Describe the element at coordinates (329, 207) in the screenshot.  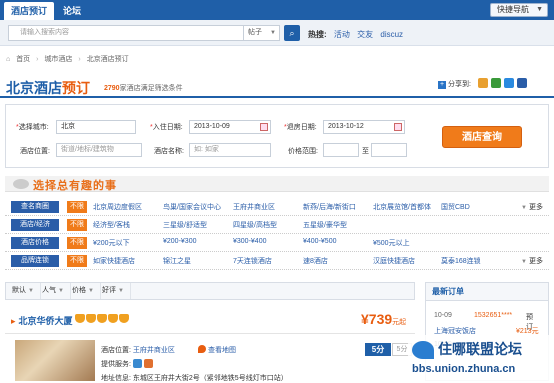
I see `filter-option: 新燕/后海/新街口` at that location.